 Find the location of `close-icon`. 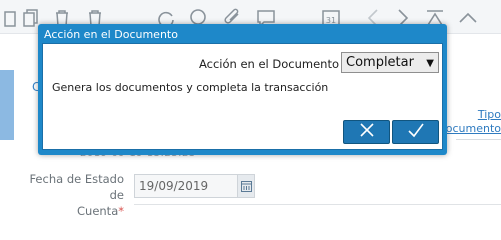

close-icon is located at coordinates (367, 132).